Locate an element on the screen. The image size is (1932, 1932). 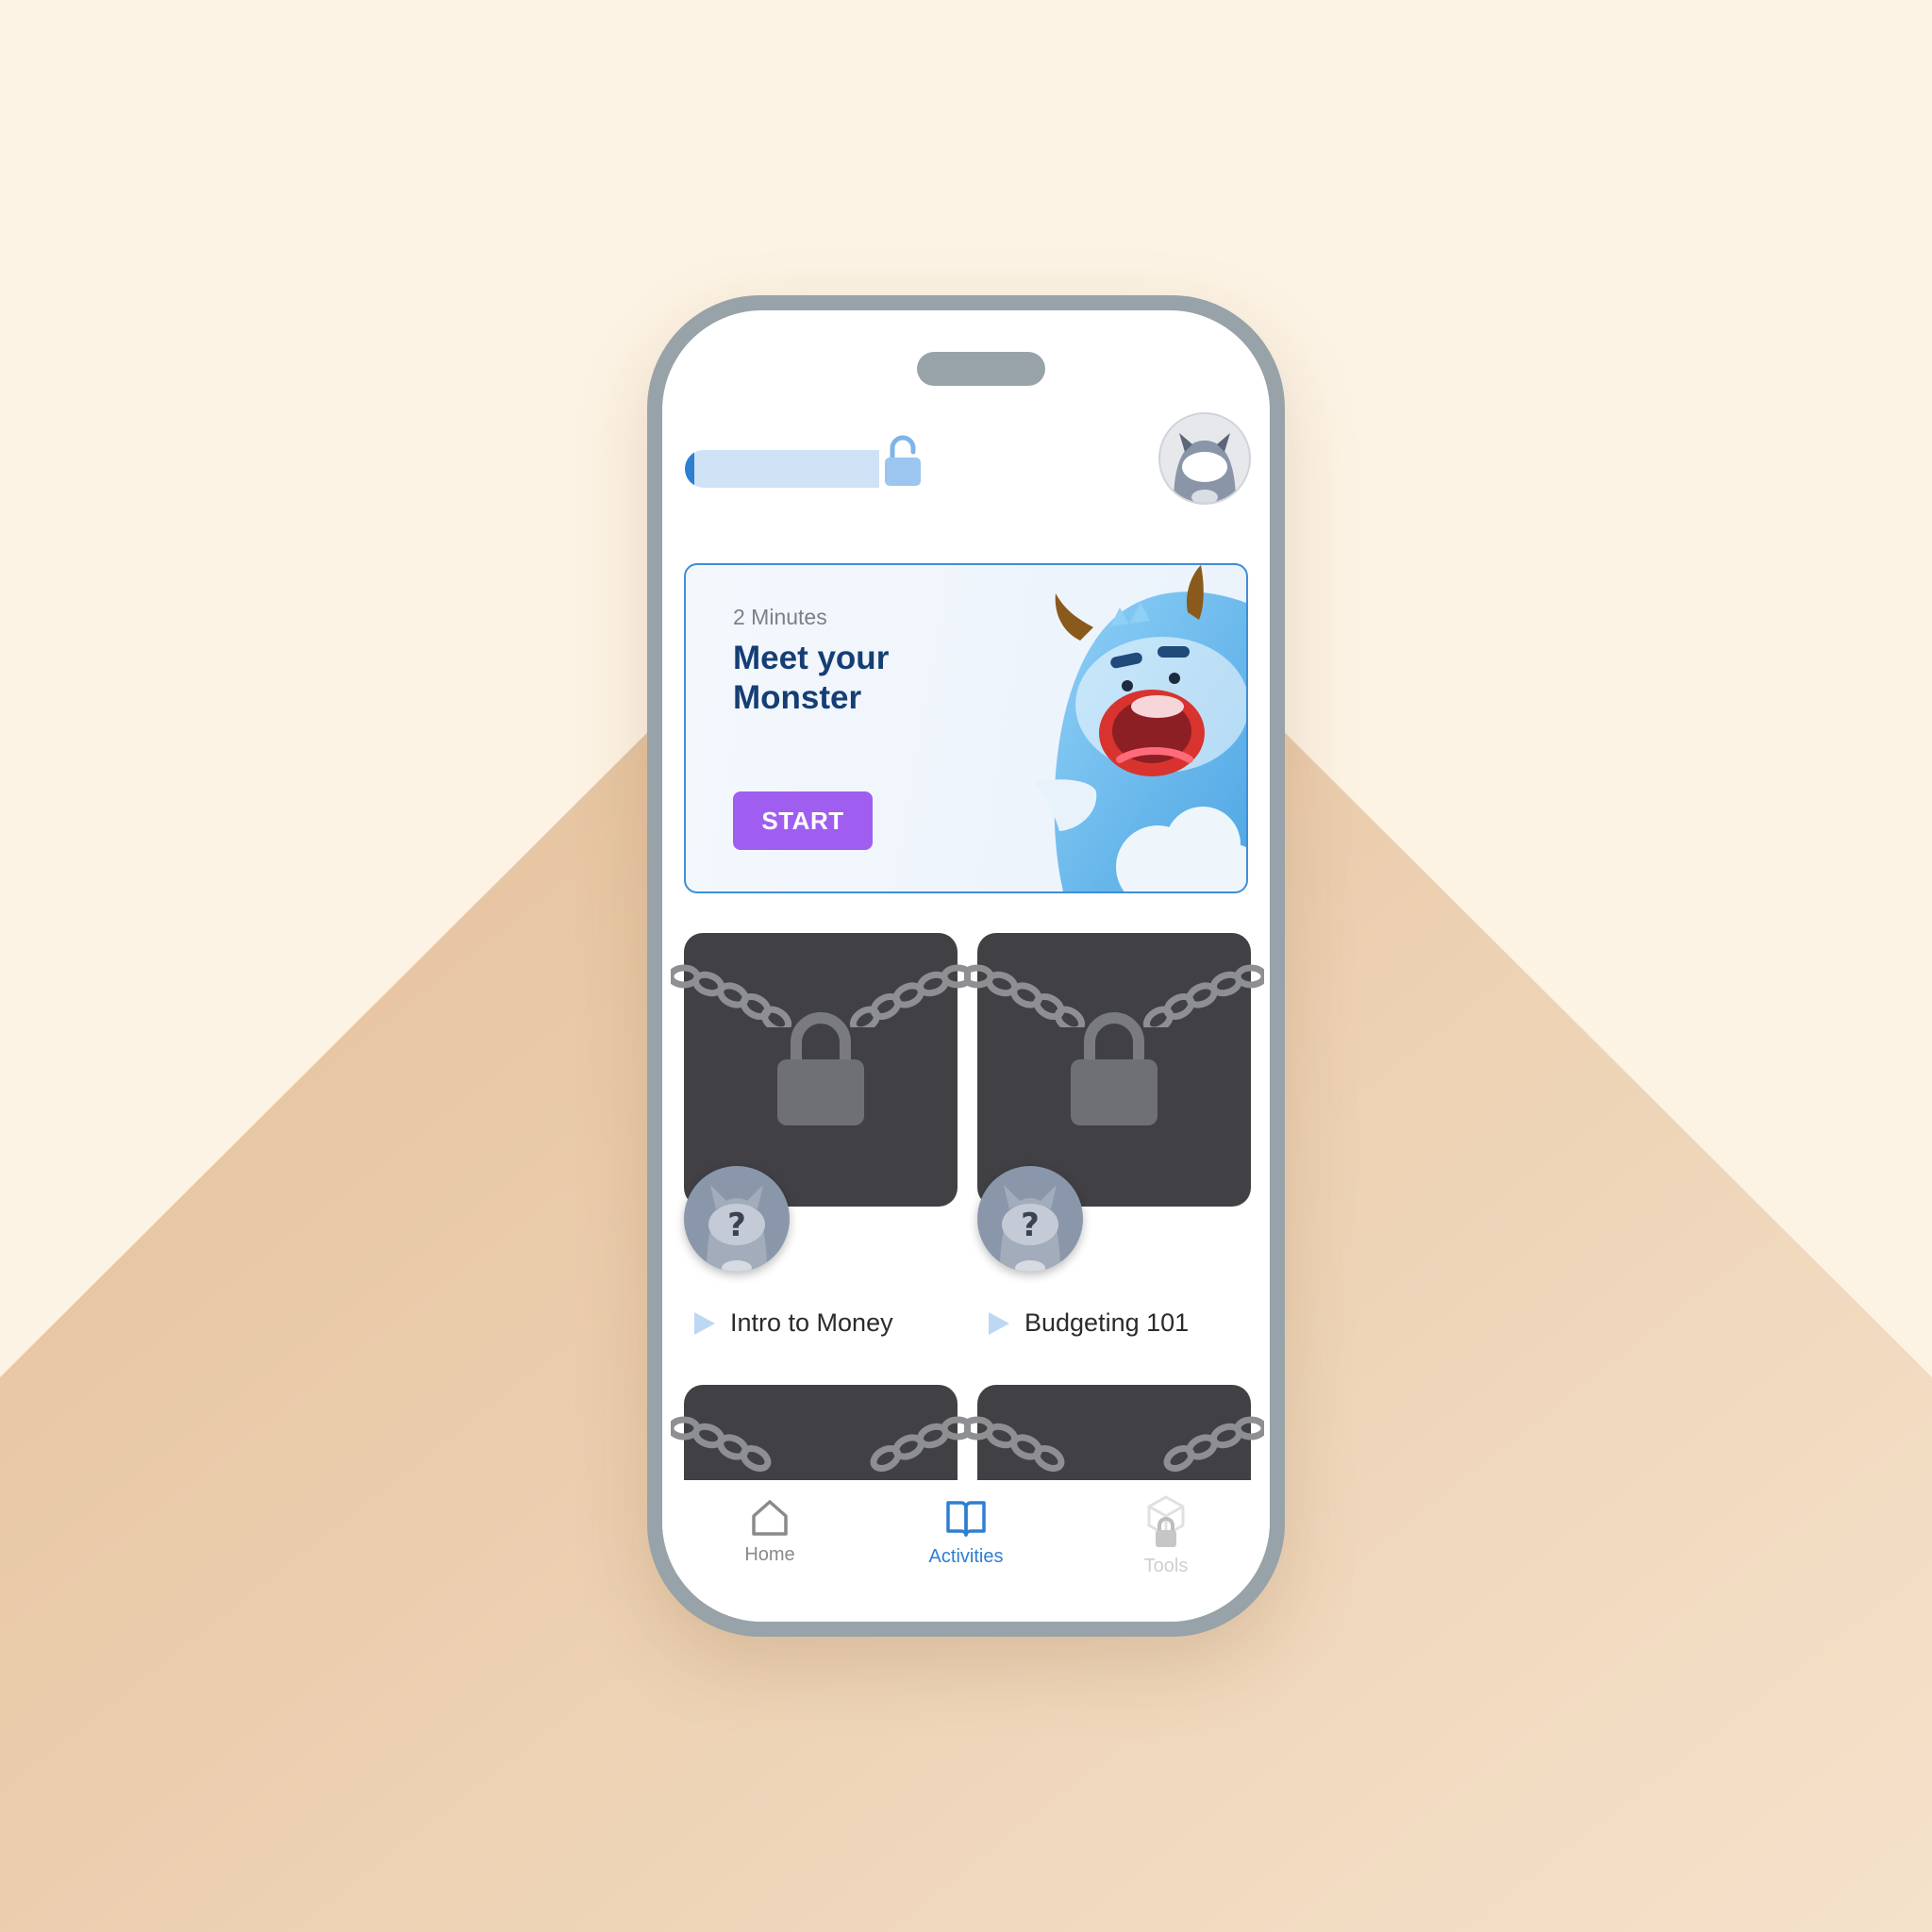
nav-home: Home is located at coordinates (770, 1532).